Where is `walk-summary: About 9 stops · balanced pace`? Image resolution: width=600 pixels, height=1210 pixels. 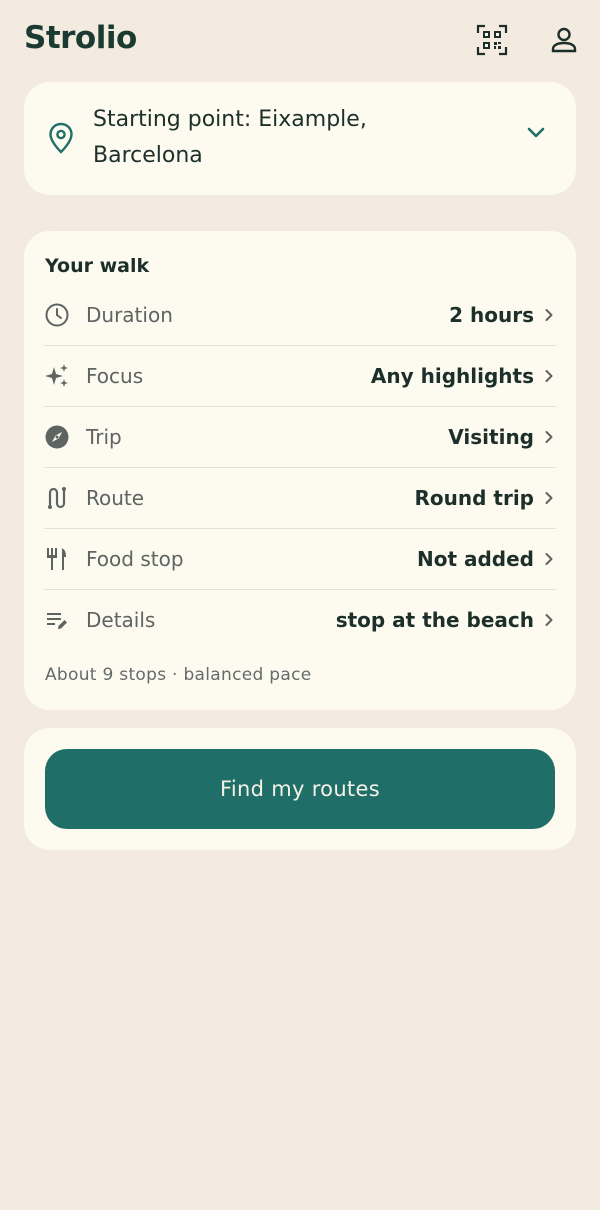 walk-summary: About 9 stops · balanced pace is located at coordinates (178, 675).